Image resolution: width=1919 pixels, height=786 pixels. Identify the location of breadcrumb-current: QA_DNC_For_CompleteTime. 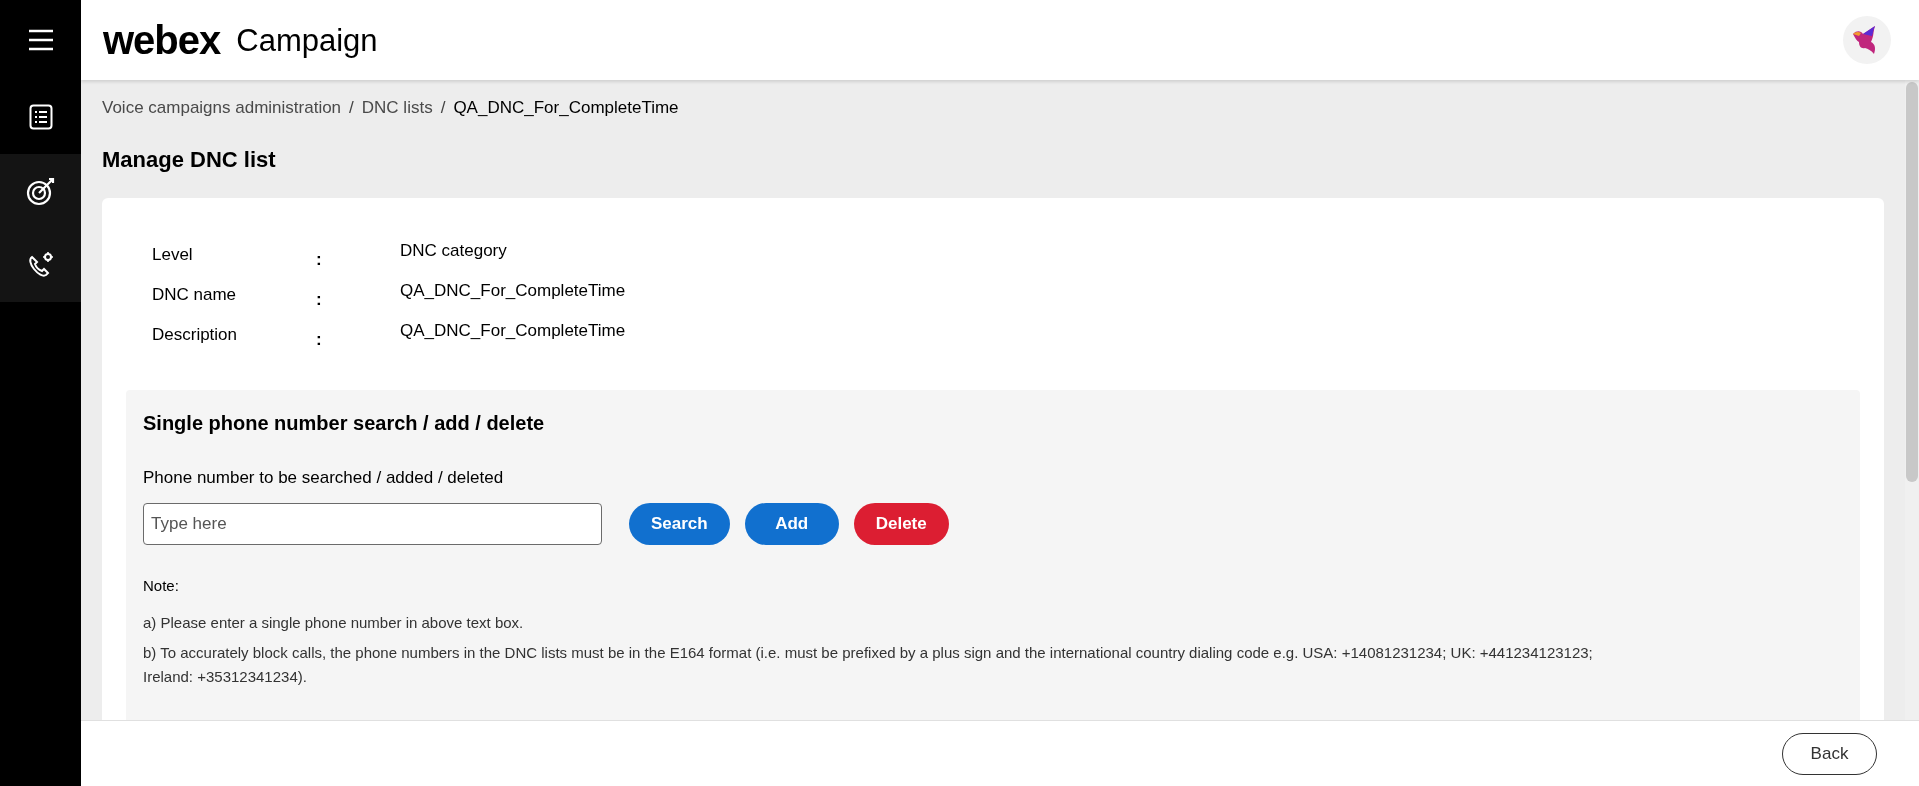
(566, 108).